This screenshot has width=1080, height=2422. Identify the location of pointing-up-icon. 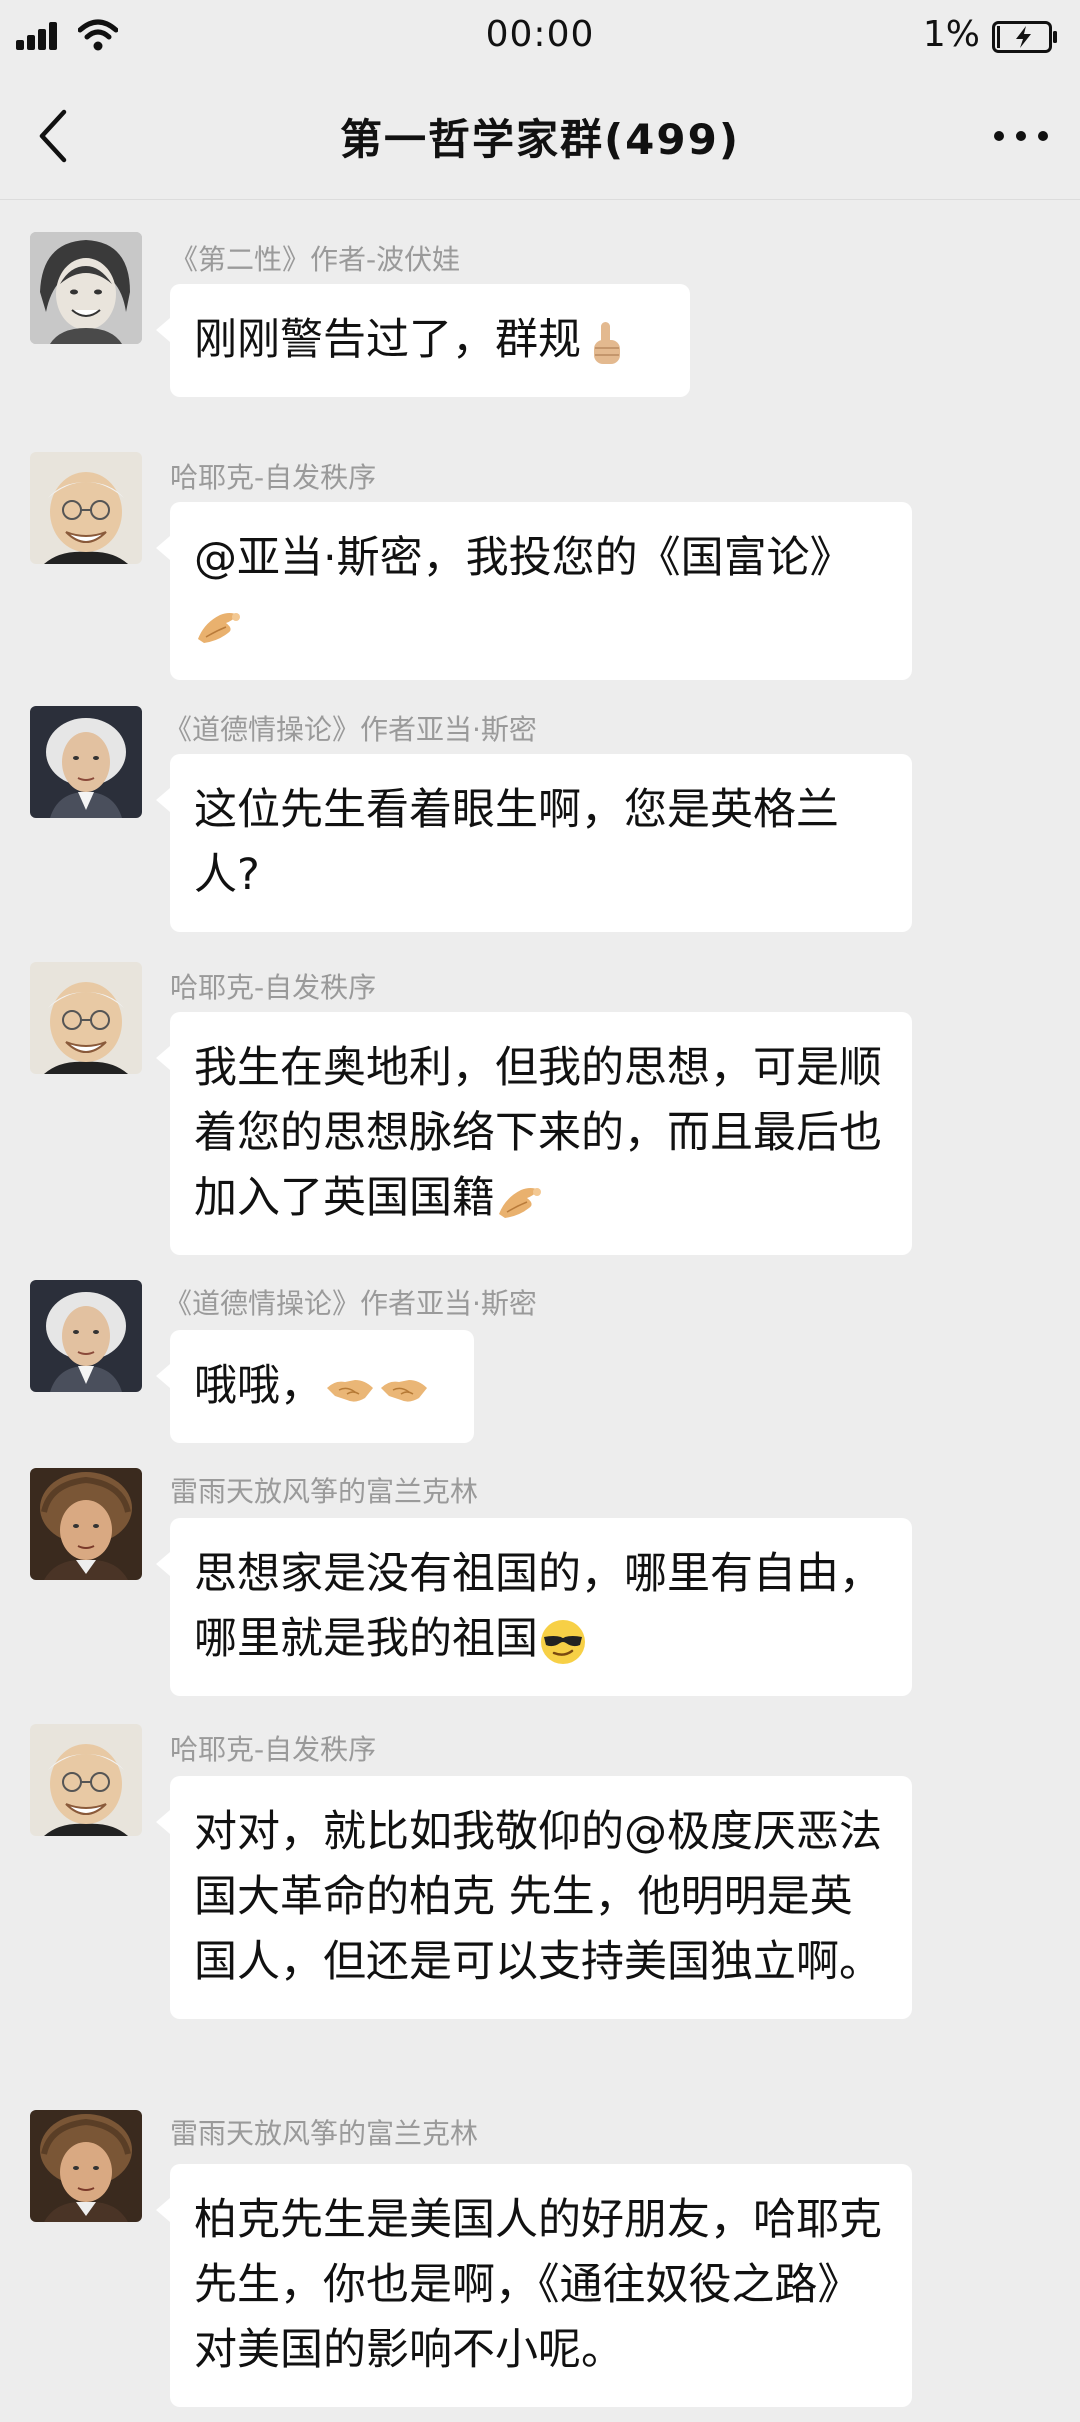
(607, 342).